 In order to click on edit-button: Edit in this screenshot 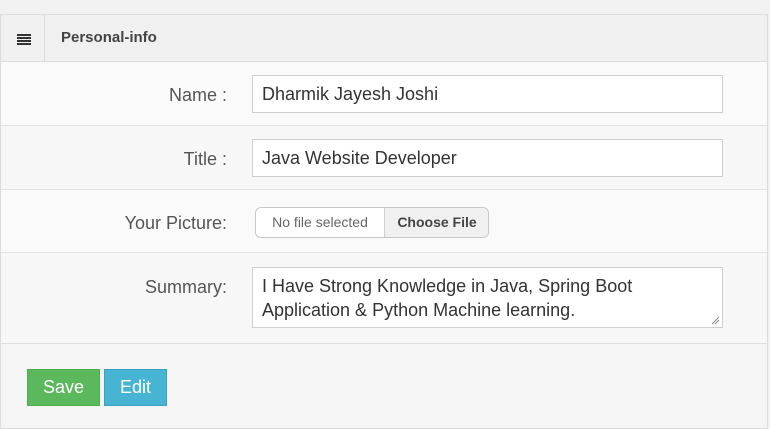, I will do `click(135, 387)`.